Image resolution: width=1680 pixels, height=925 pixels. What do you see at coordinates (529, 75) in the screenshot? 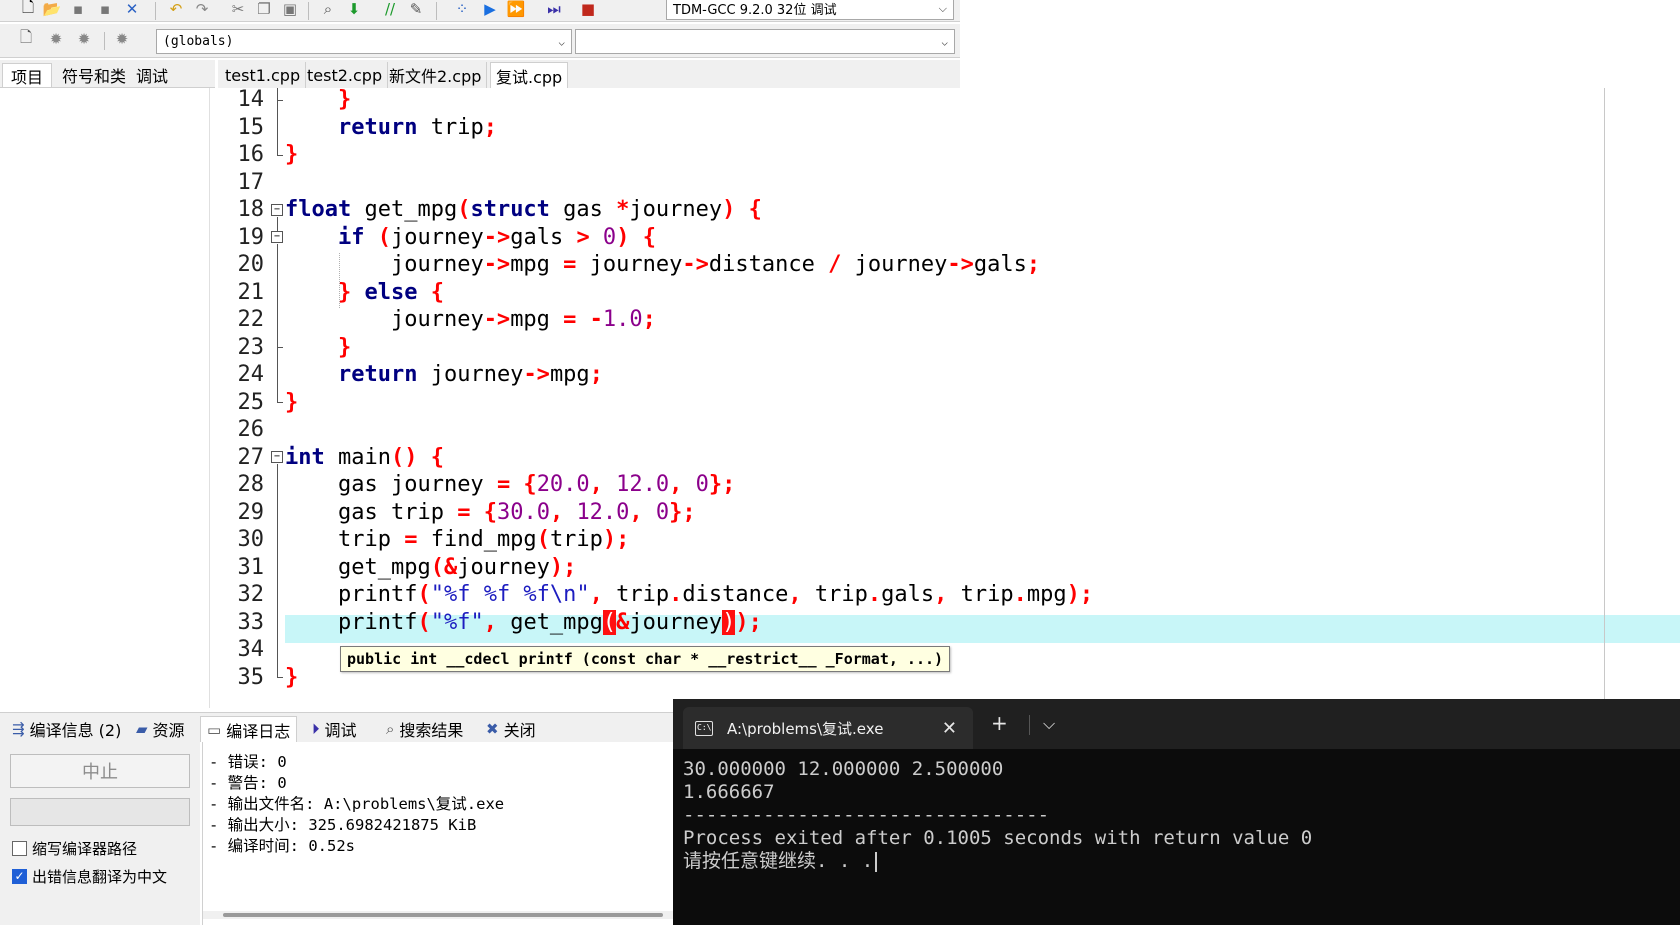
I see `tab-fushi: 复试.cpp` at bounding box center [529, 75].